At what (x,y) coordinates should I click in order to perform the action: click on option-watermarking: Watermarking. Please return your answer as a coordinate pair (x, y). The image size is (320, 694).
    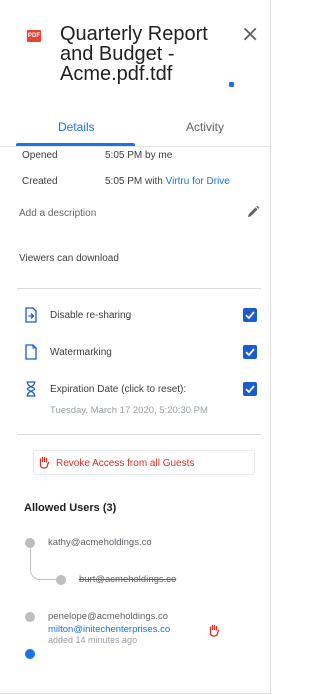
    Looking at the image, I should click on (144, 353).